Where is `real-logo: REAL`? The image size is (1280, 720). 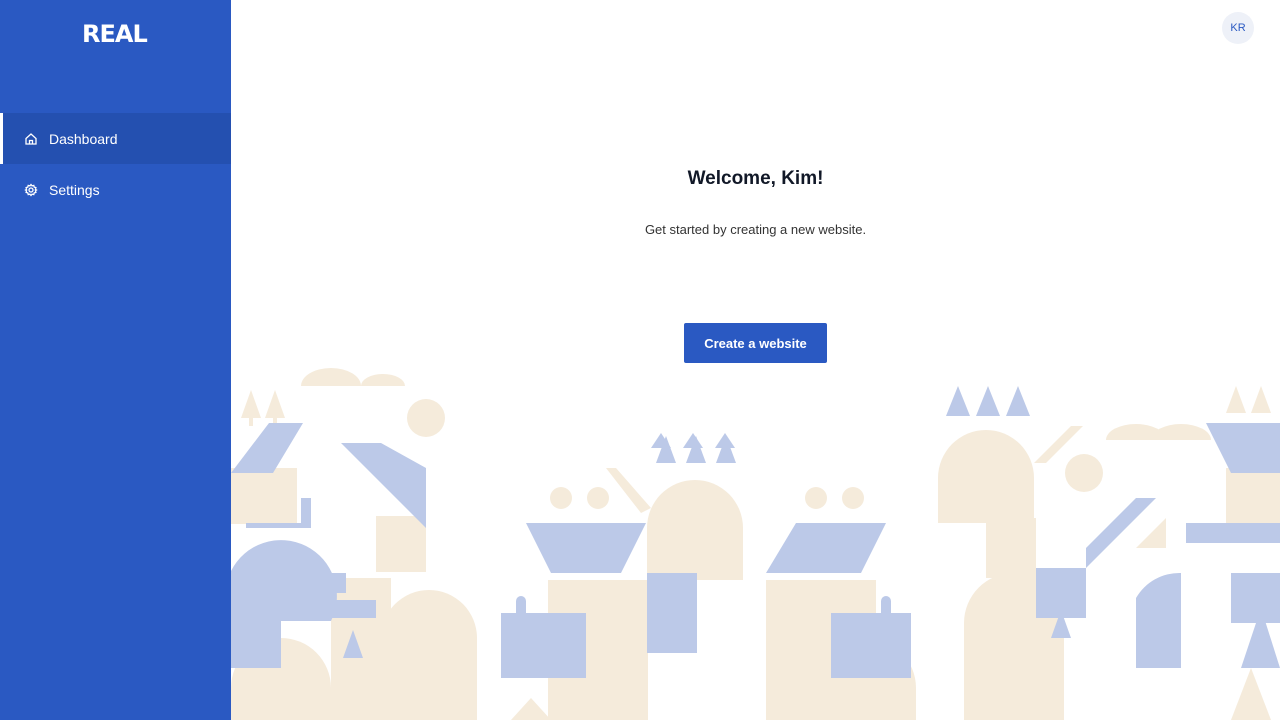
real-logo: REAL is located at coordinates (116, 34).